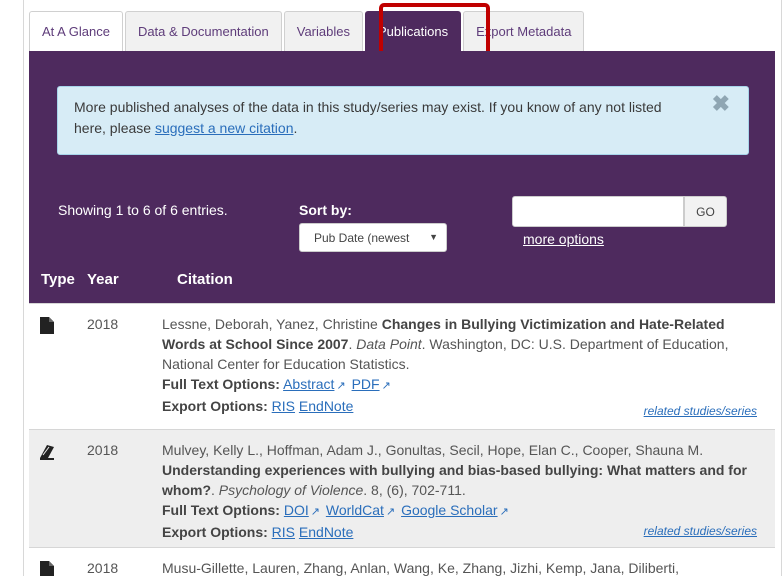  I want to click on sort-select: Pub Date (newest ▼, so click(373, 237).